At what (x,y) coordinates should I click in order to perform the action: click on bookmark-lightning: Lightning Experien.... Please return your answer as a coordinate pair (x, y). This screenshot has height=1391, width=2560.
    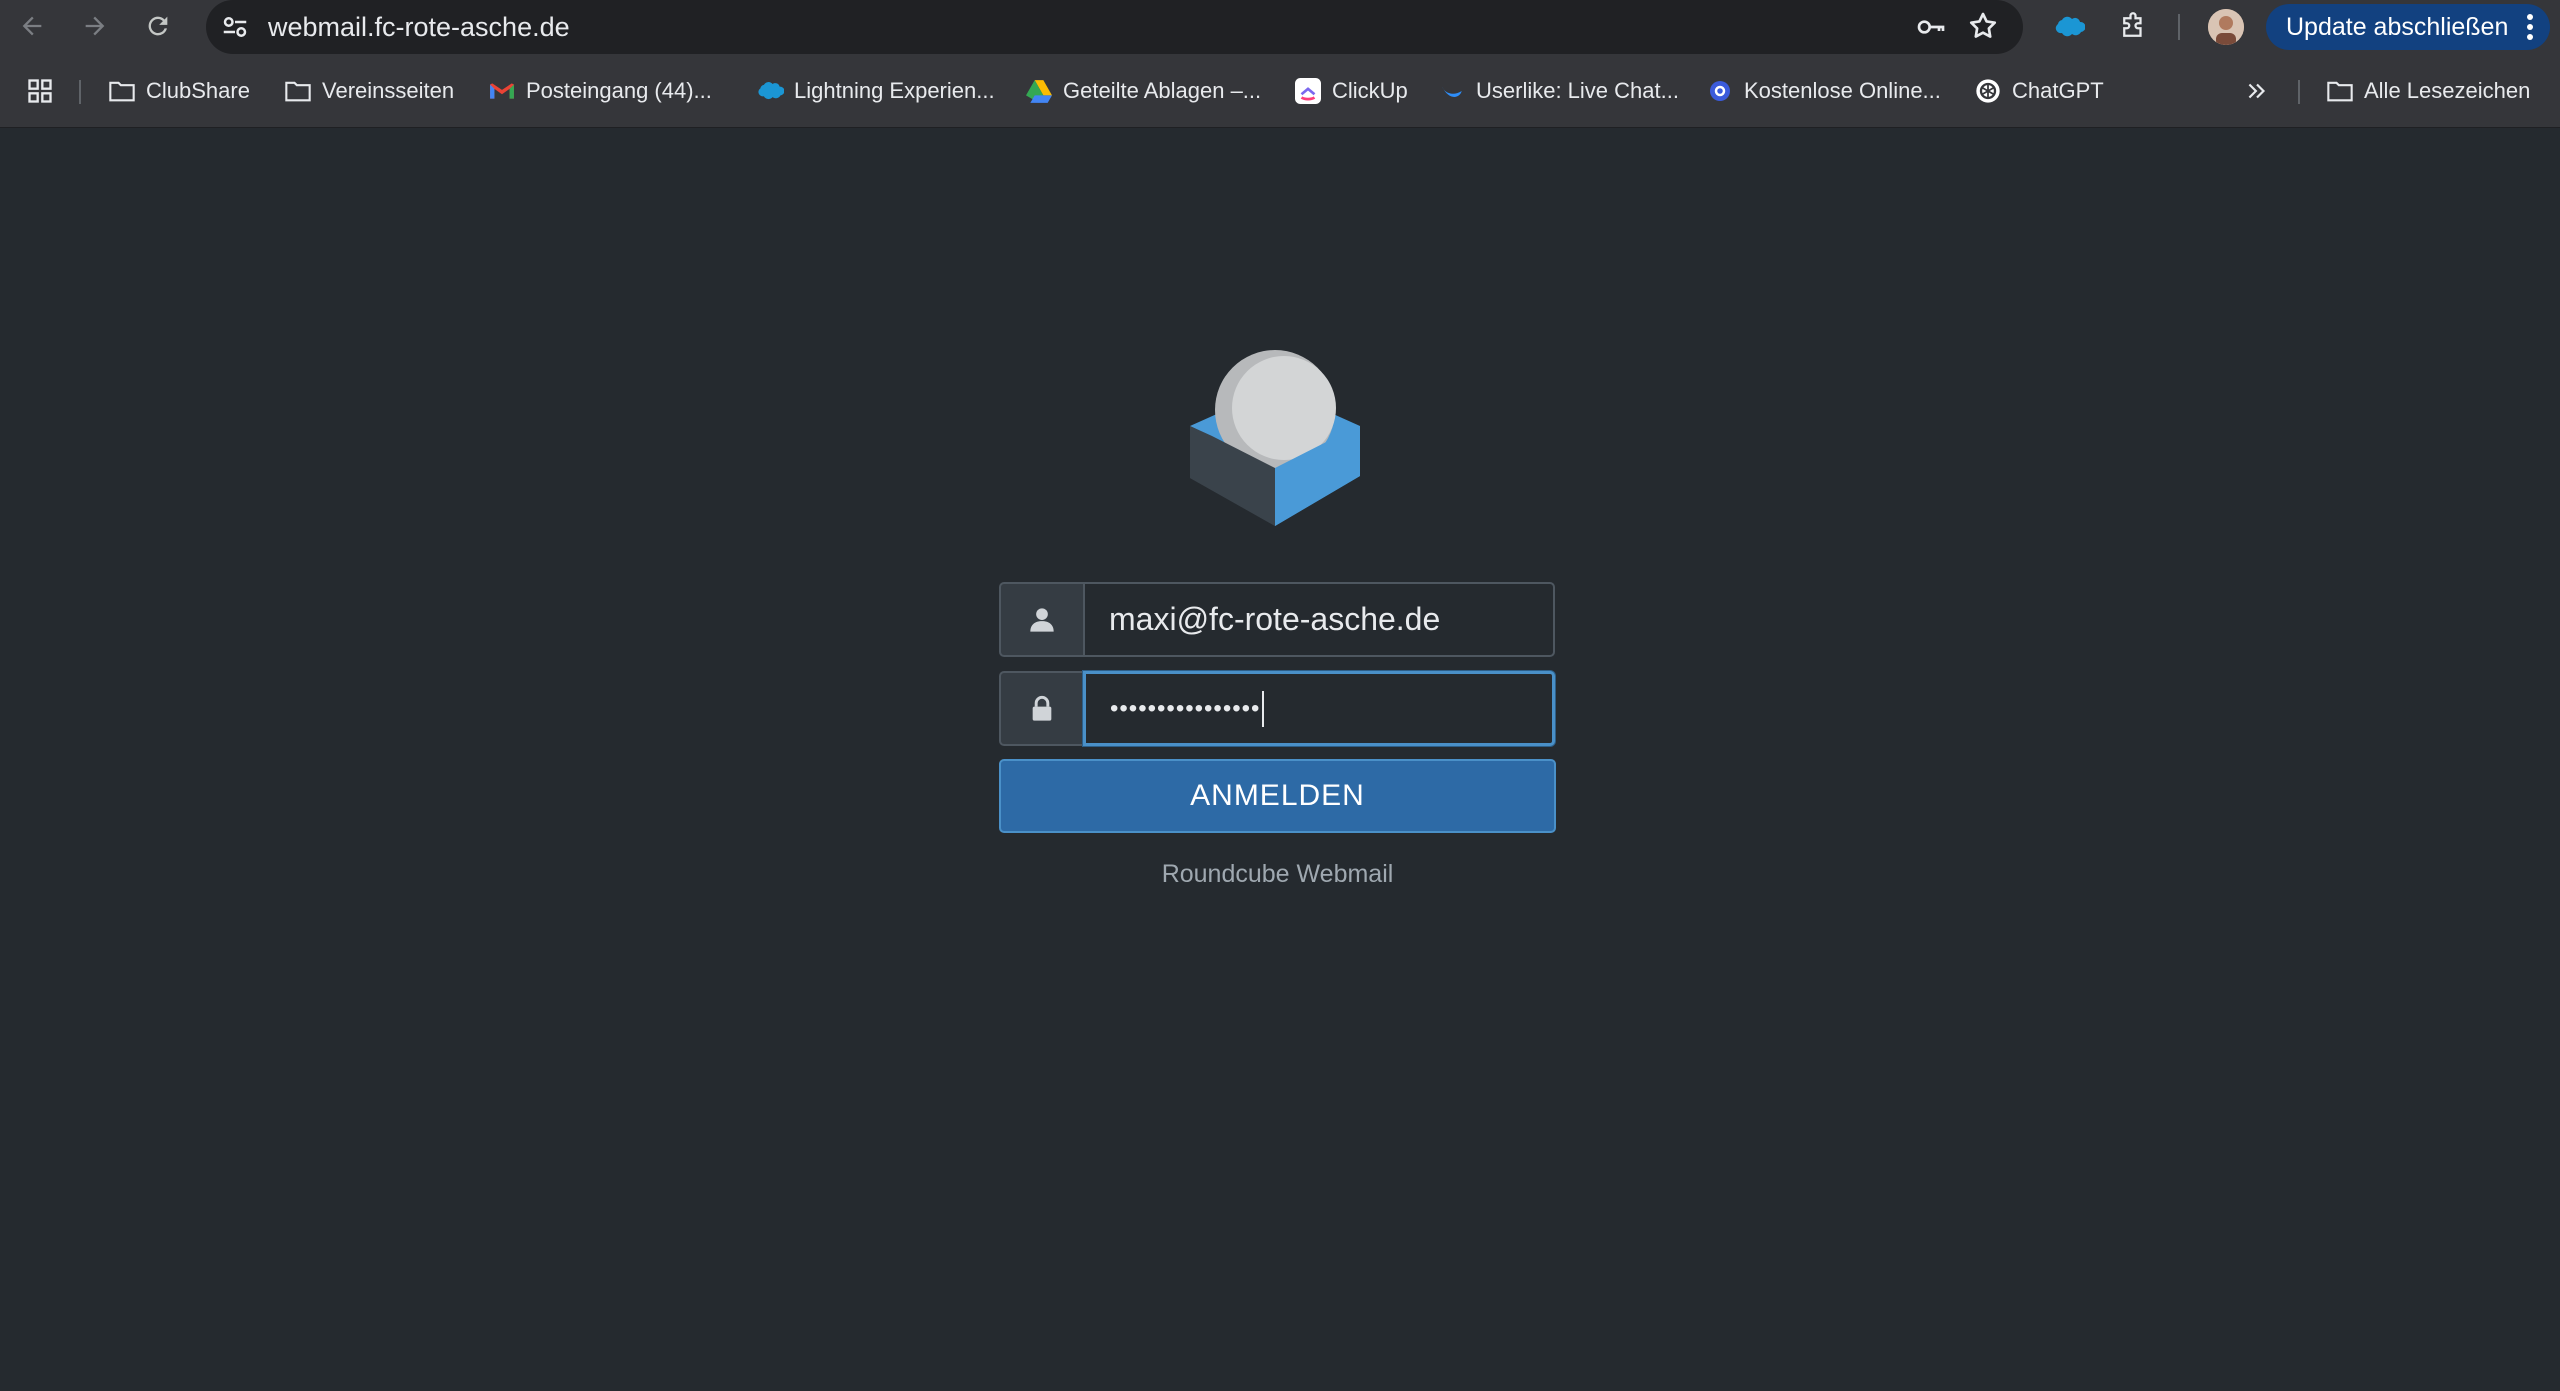
    Looking at the image, I should click on (875, 91).